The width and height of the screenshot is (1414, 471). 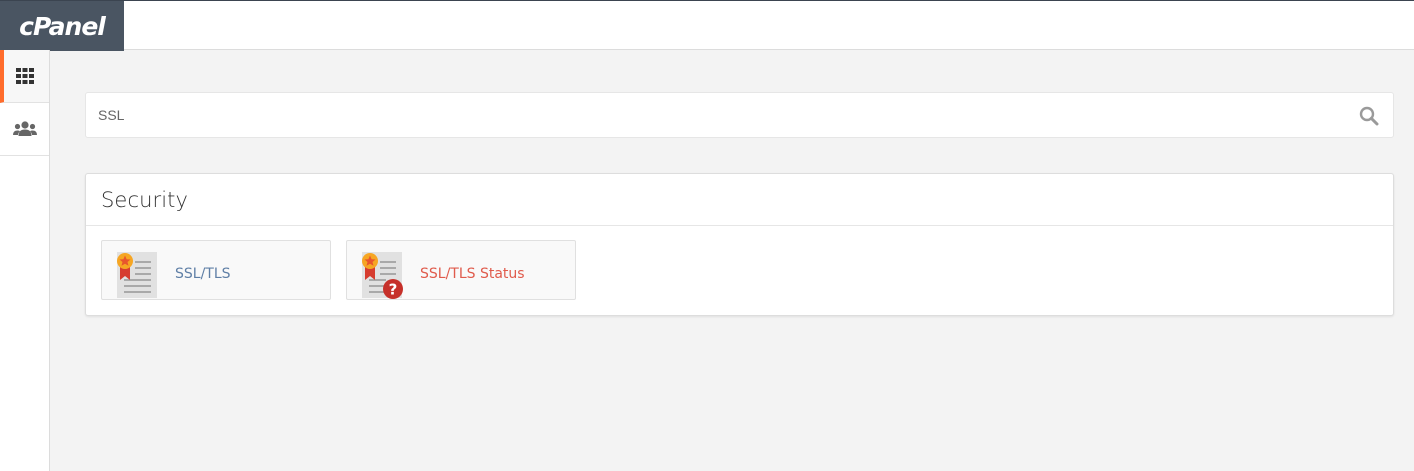 I want to click on top-bar: cPanel, so click(x=707, y=25).